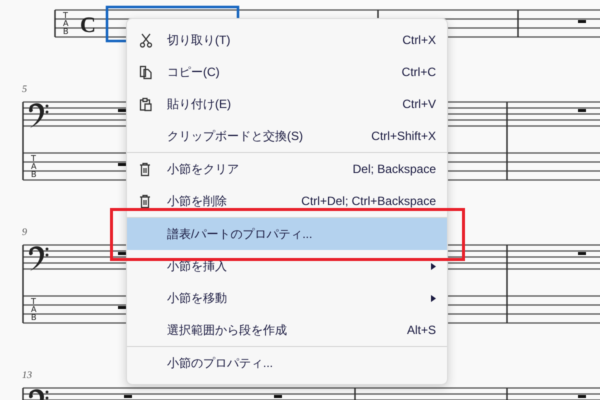 The image size is (600, 400). Describe the element at coordinates (146, 72) in the screenshot. I see `copy-icon` at that location.